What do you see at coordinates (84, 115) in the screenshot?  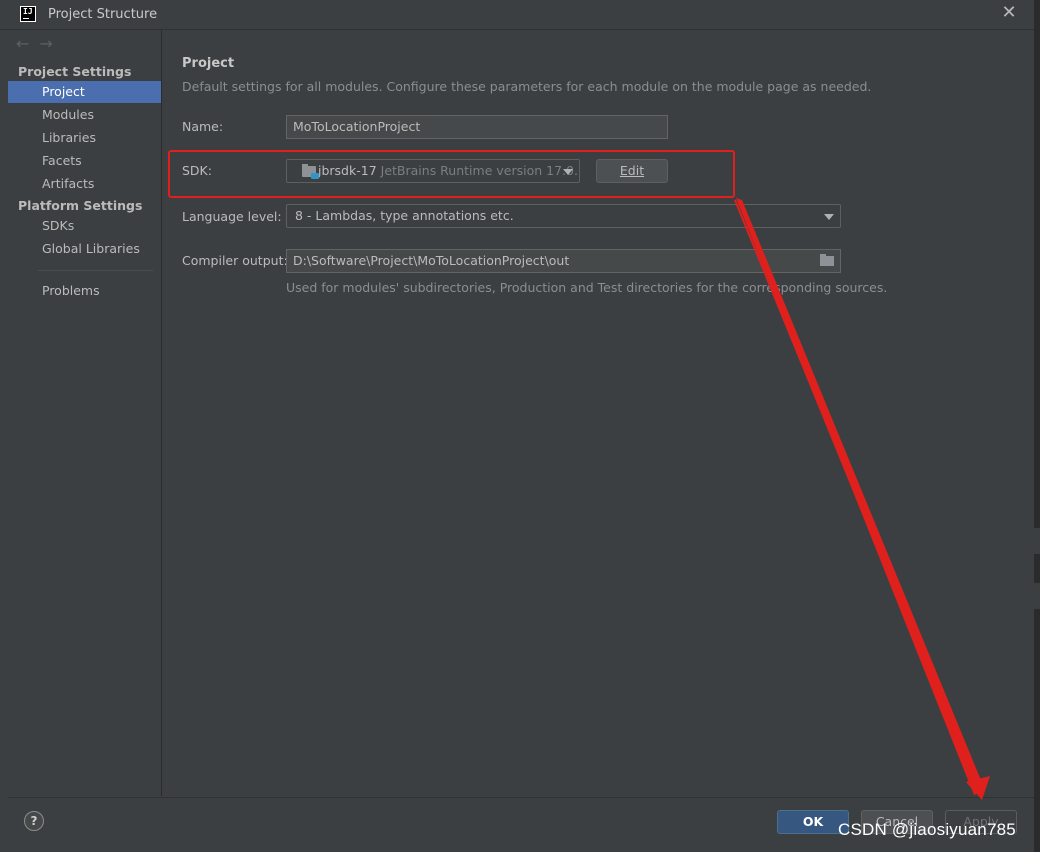 I see `sidebar-item-modules: Modules` at bounding box center [84, 115].